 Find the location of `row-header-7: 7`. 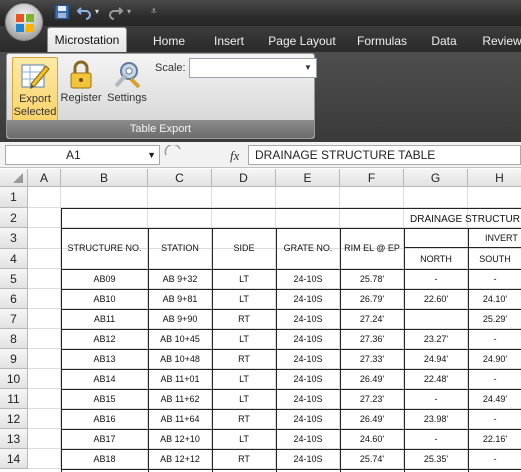

row-header-7: 7 is located at coordinates (14, 319).